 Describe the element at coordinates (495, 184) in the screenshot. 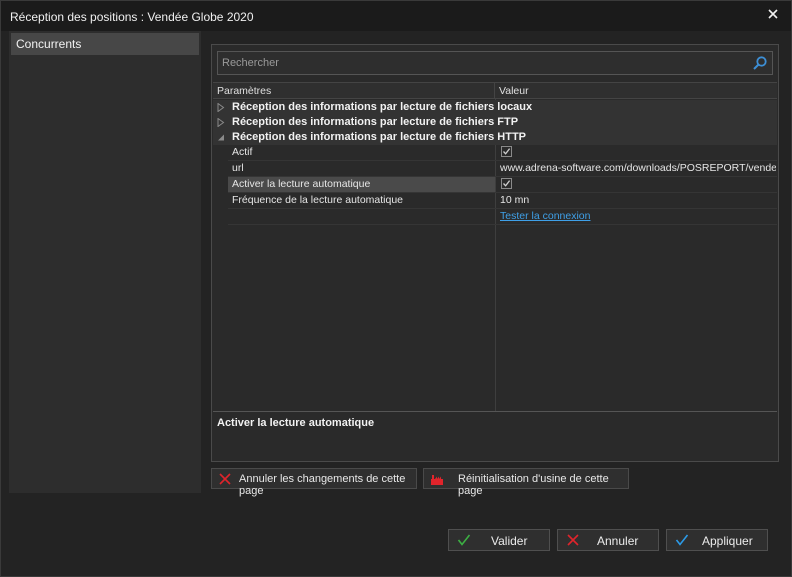

I see `property-row-auto-read: Activer la lecture automatique` at that location.